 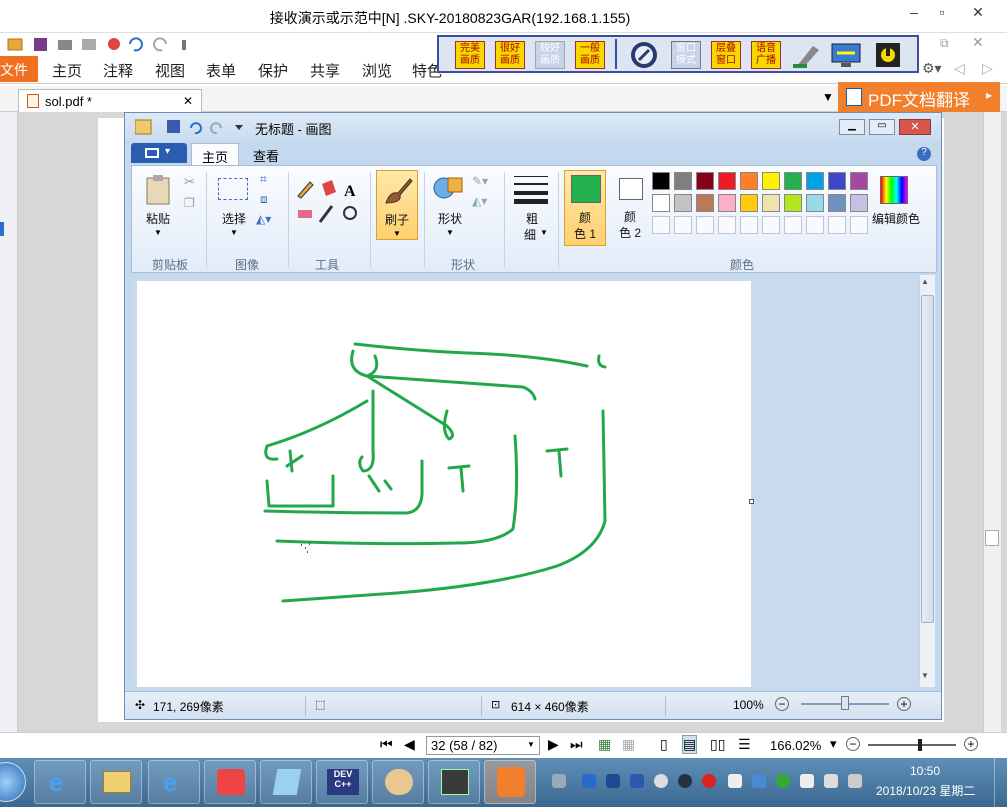 I want to click on window-restore-small-icon: ⧉, so click(x=944, y=43).